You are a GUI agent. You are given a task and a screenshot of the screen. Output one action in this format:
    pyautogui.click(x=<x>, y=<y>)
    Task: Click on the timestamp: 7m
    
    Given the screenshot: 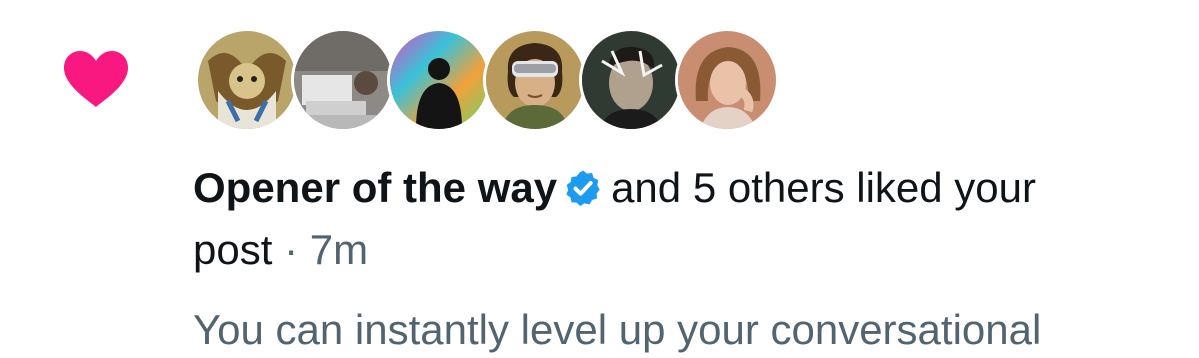 What is the action you would take?
    pyautogui.click(x=339, y=249)
    